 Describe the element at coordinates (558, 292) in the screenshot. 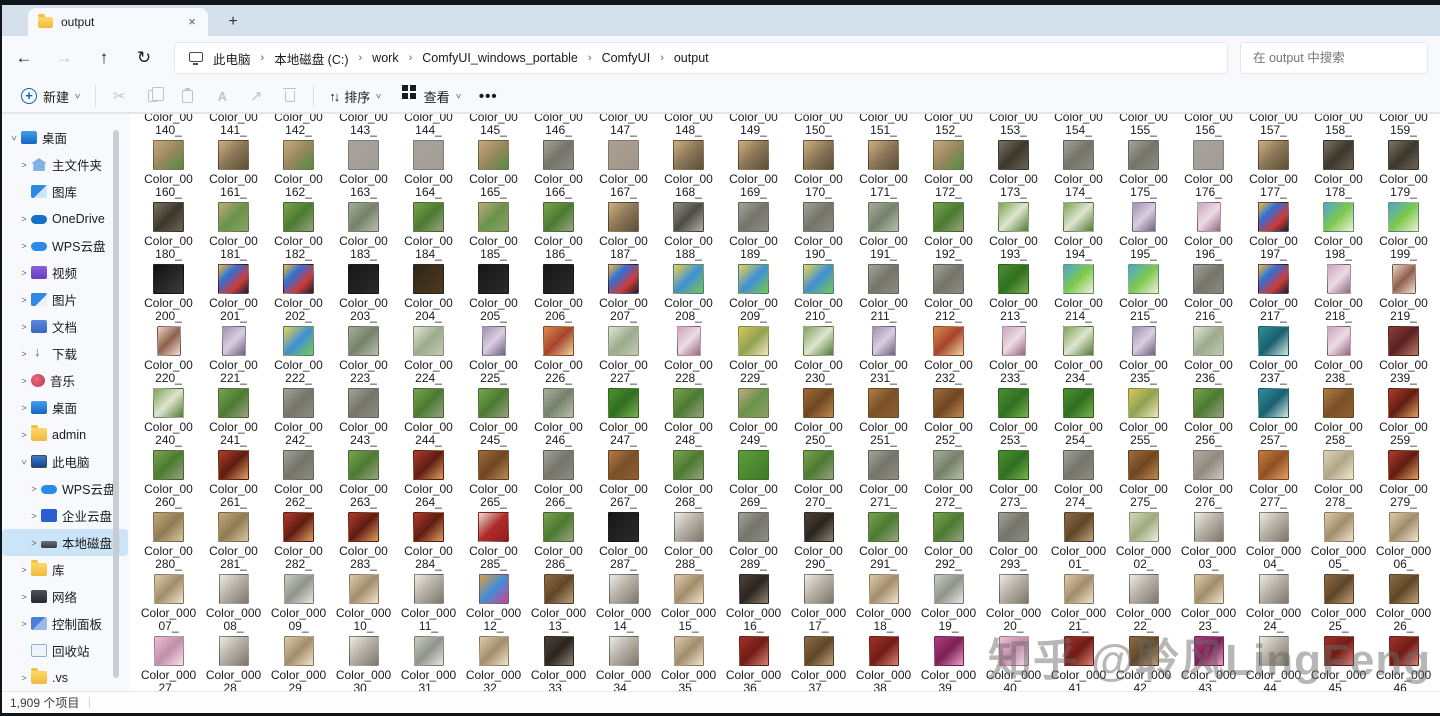

I see `file-item: Color_00 206_` at that location.